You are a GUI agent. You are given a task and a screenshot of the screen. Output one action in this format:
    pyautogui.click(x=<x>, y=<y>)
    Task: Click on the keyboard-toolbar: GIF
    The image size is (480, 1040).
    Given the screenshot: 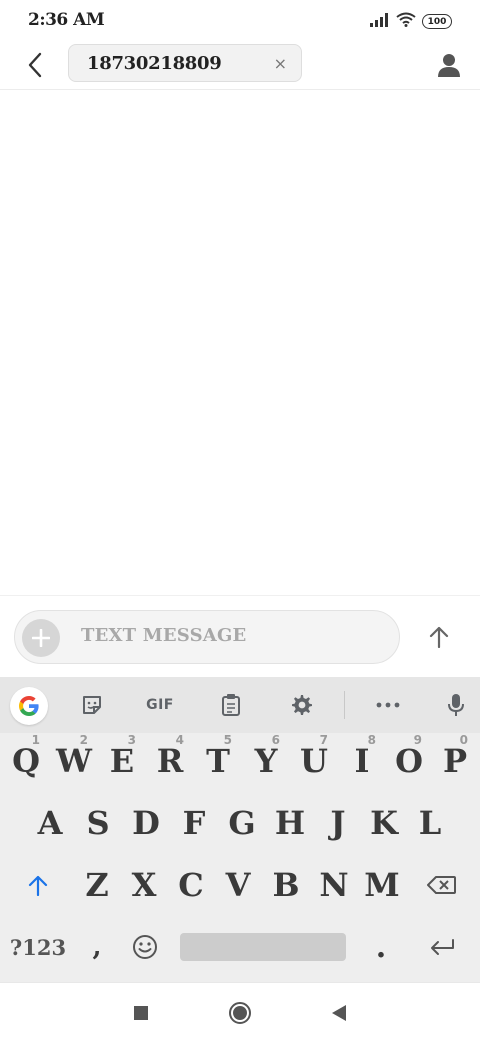 What is the action you would take?
    pyautogui.click(x=240, y=705)
    